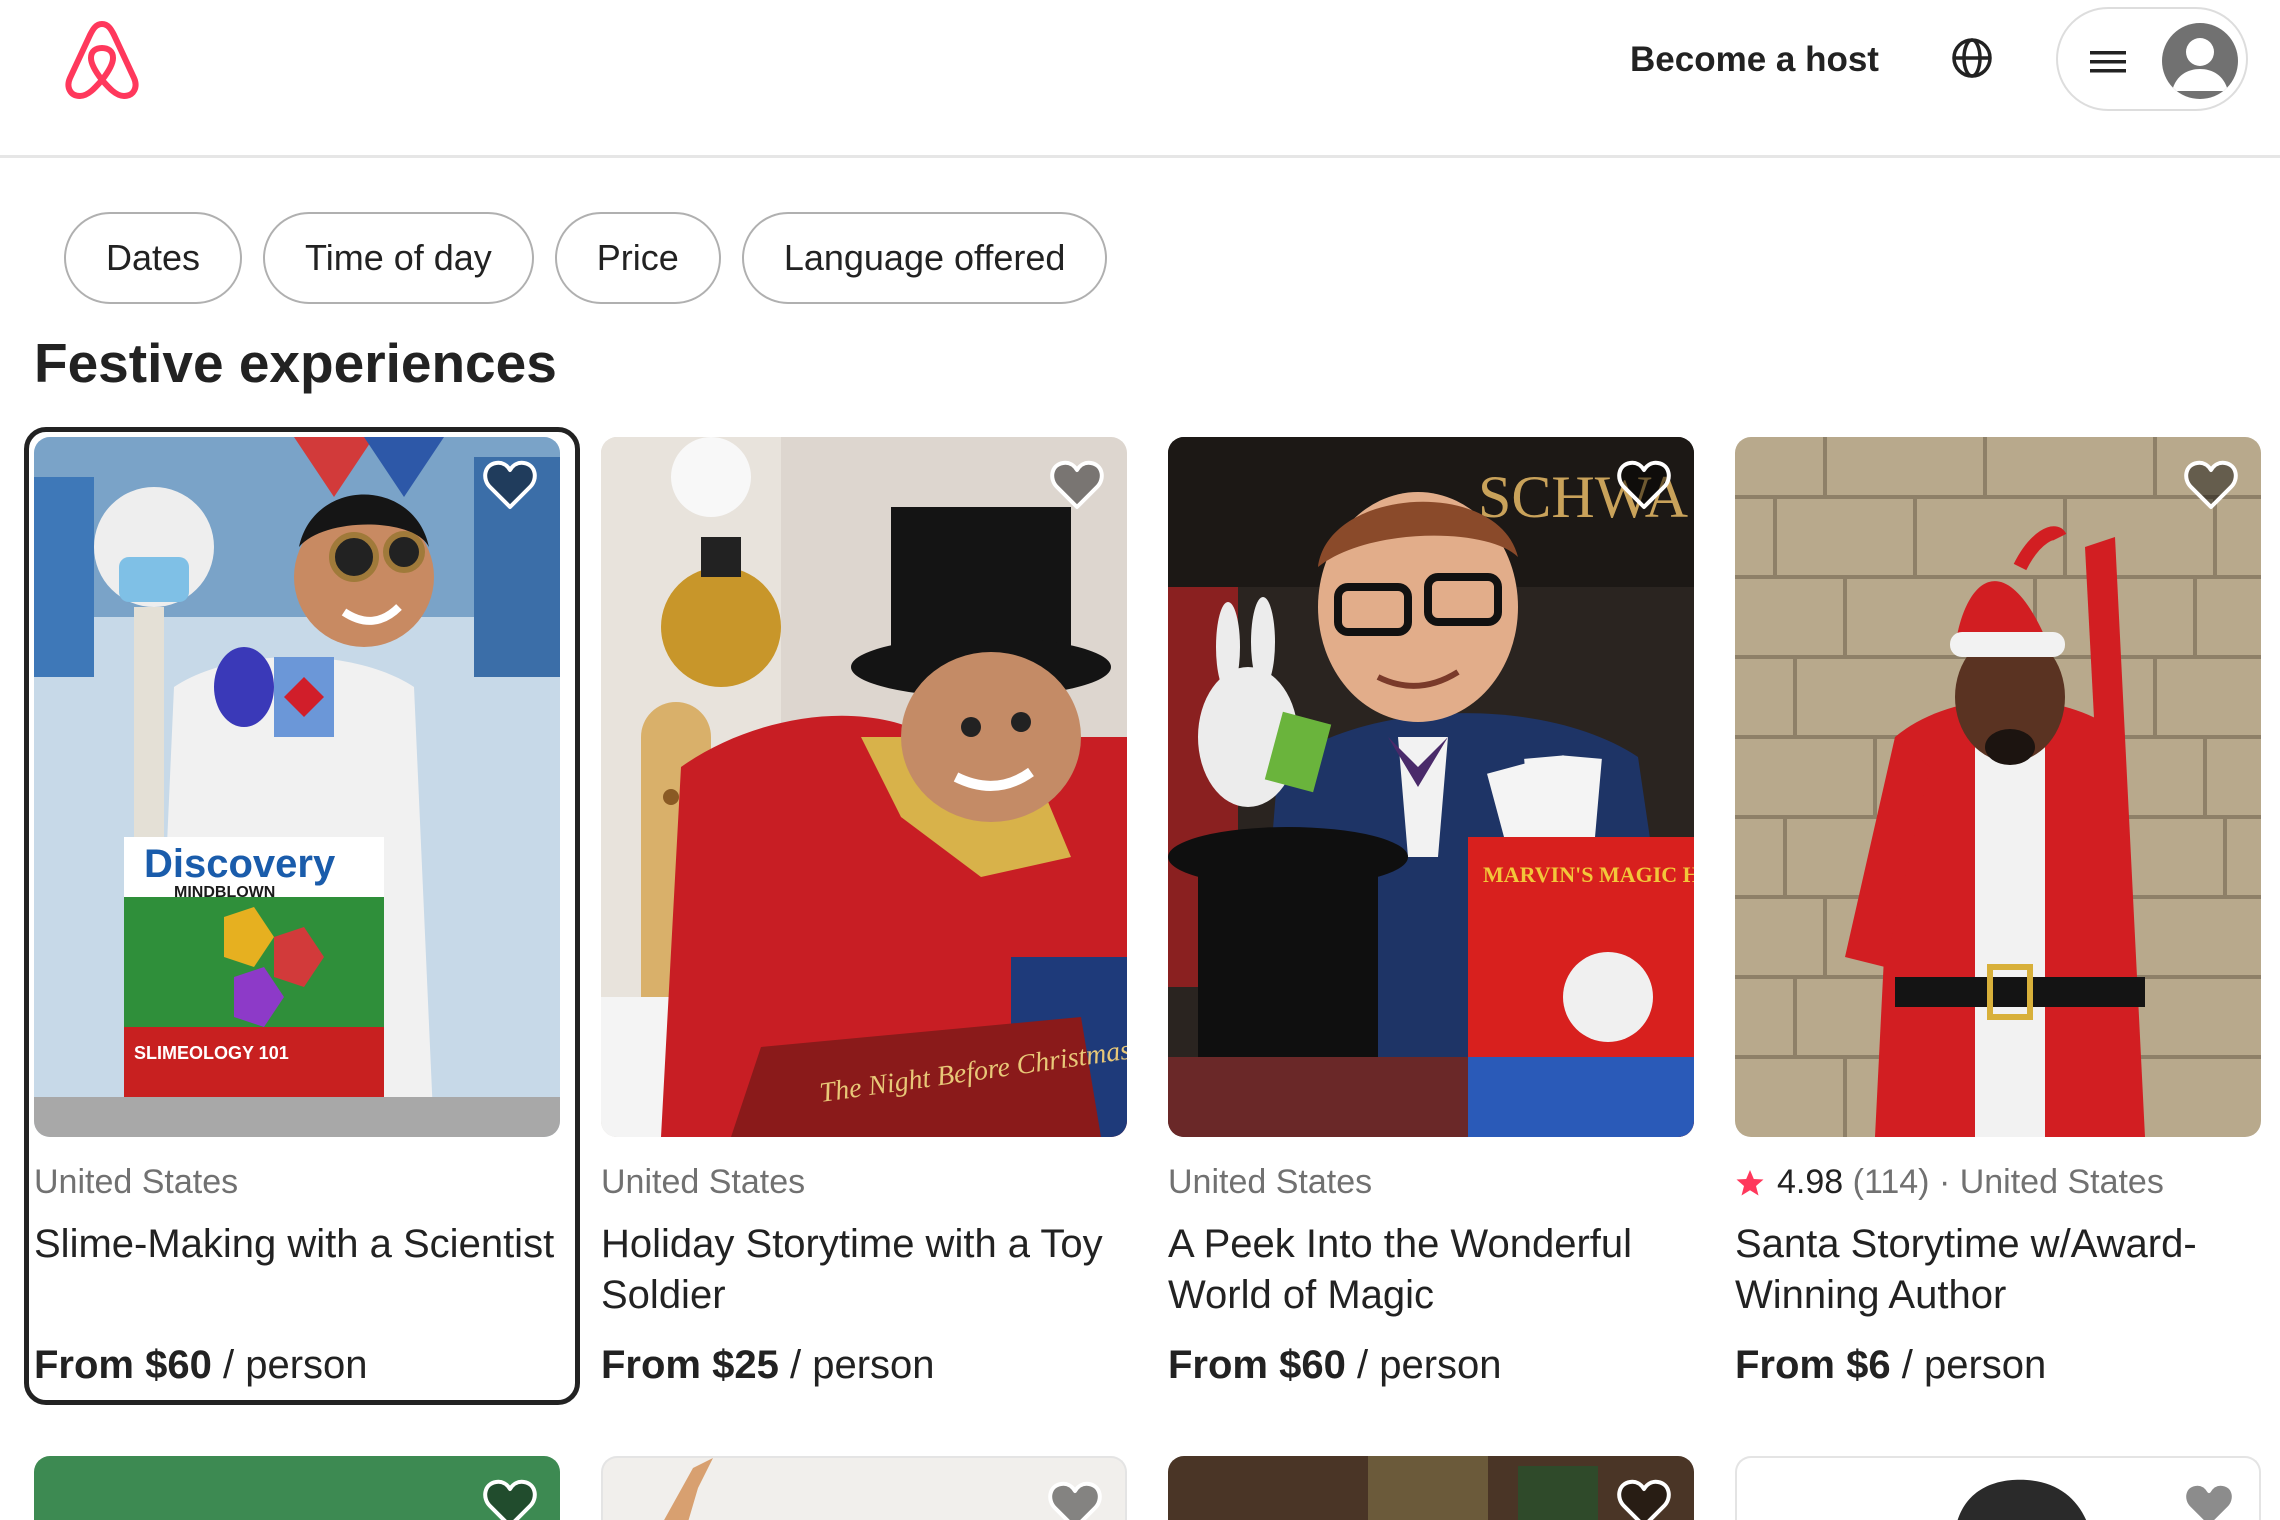 This screenshot has height=1520, width=2280. What do you see at coordinates (1891, 1182) in the screenshot?
I see `card-reviews: (114)` at bounding box center [1891, 1182].